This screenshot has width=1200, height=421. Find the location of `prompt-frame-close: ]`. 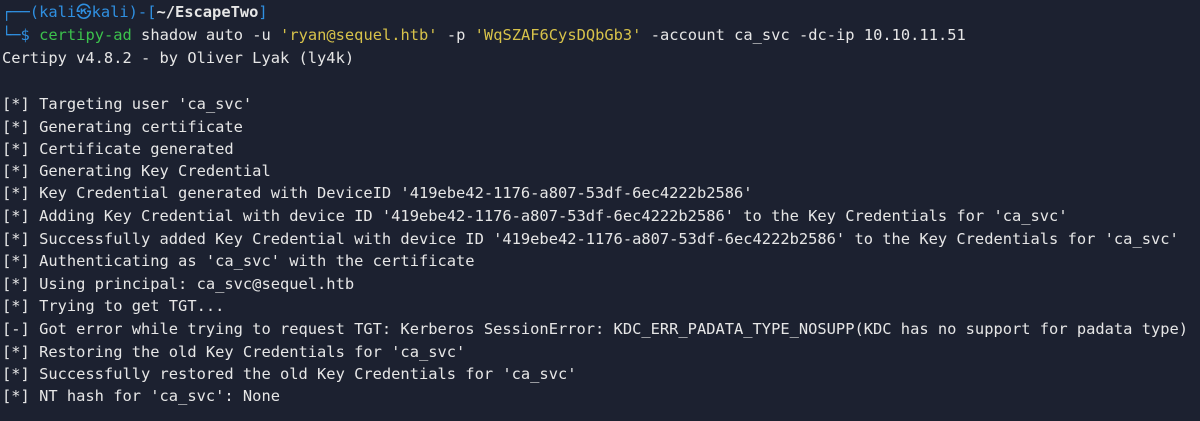

prompt-frame-close: ] is located at coordinates (263, 12).